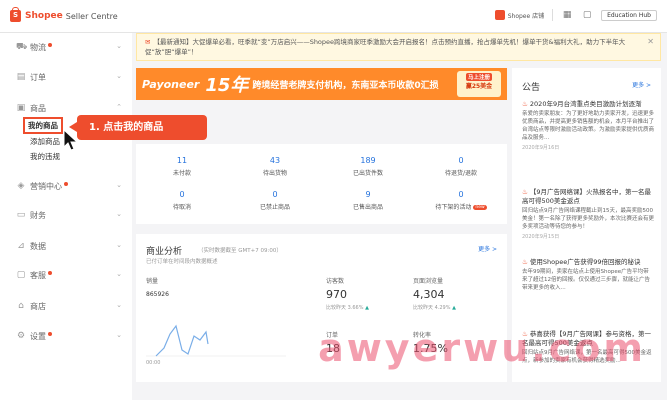 This screenshot has width=667, height=400. I want to click on close-icon: ✕, so click(650, 42).